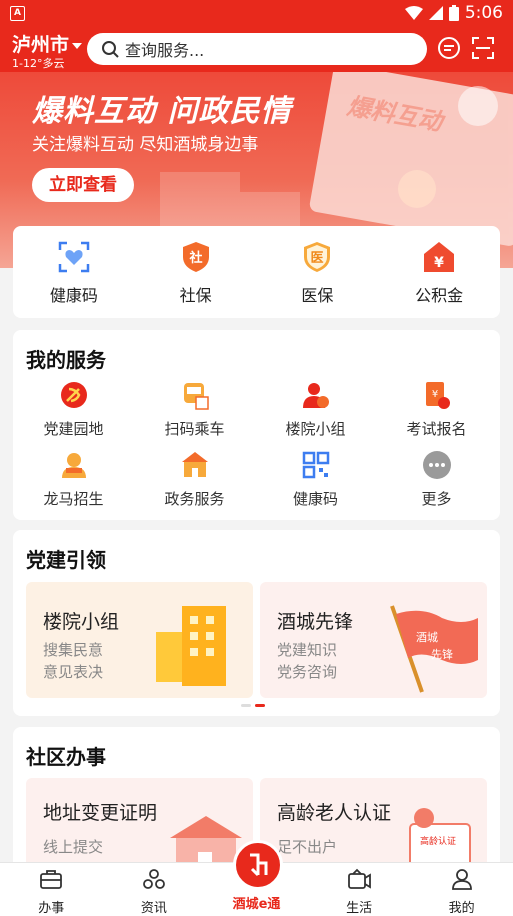 This screenshot has height=916, width=513. Describe the element at coordinates (153, 908) in the screenshot. I see `tab-label: 资讯` at that location.